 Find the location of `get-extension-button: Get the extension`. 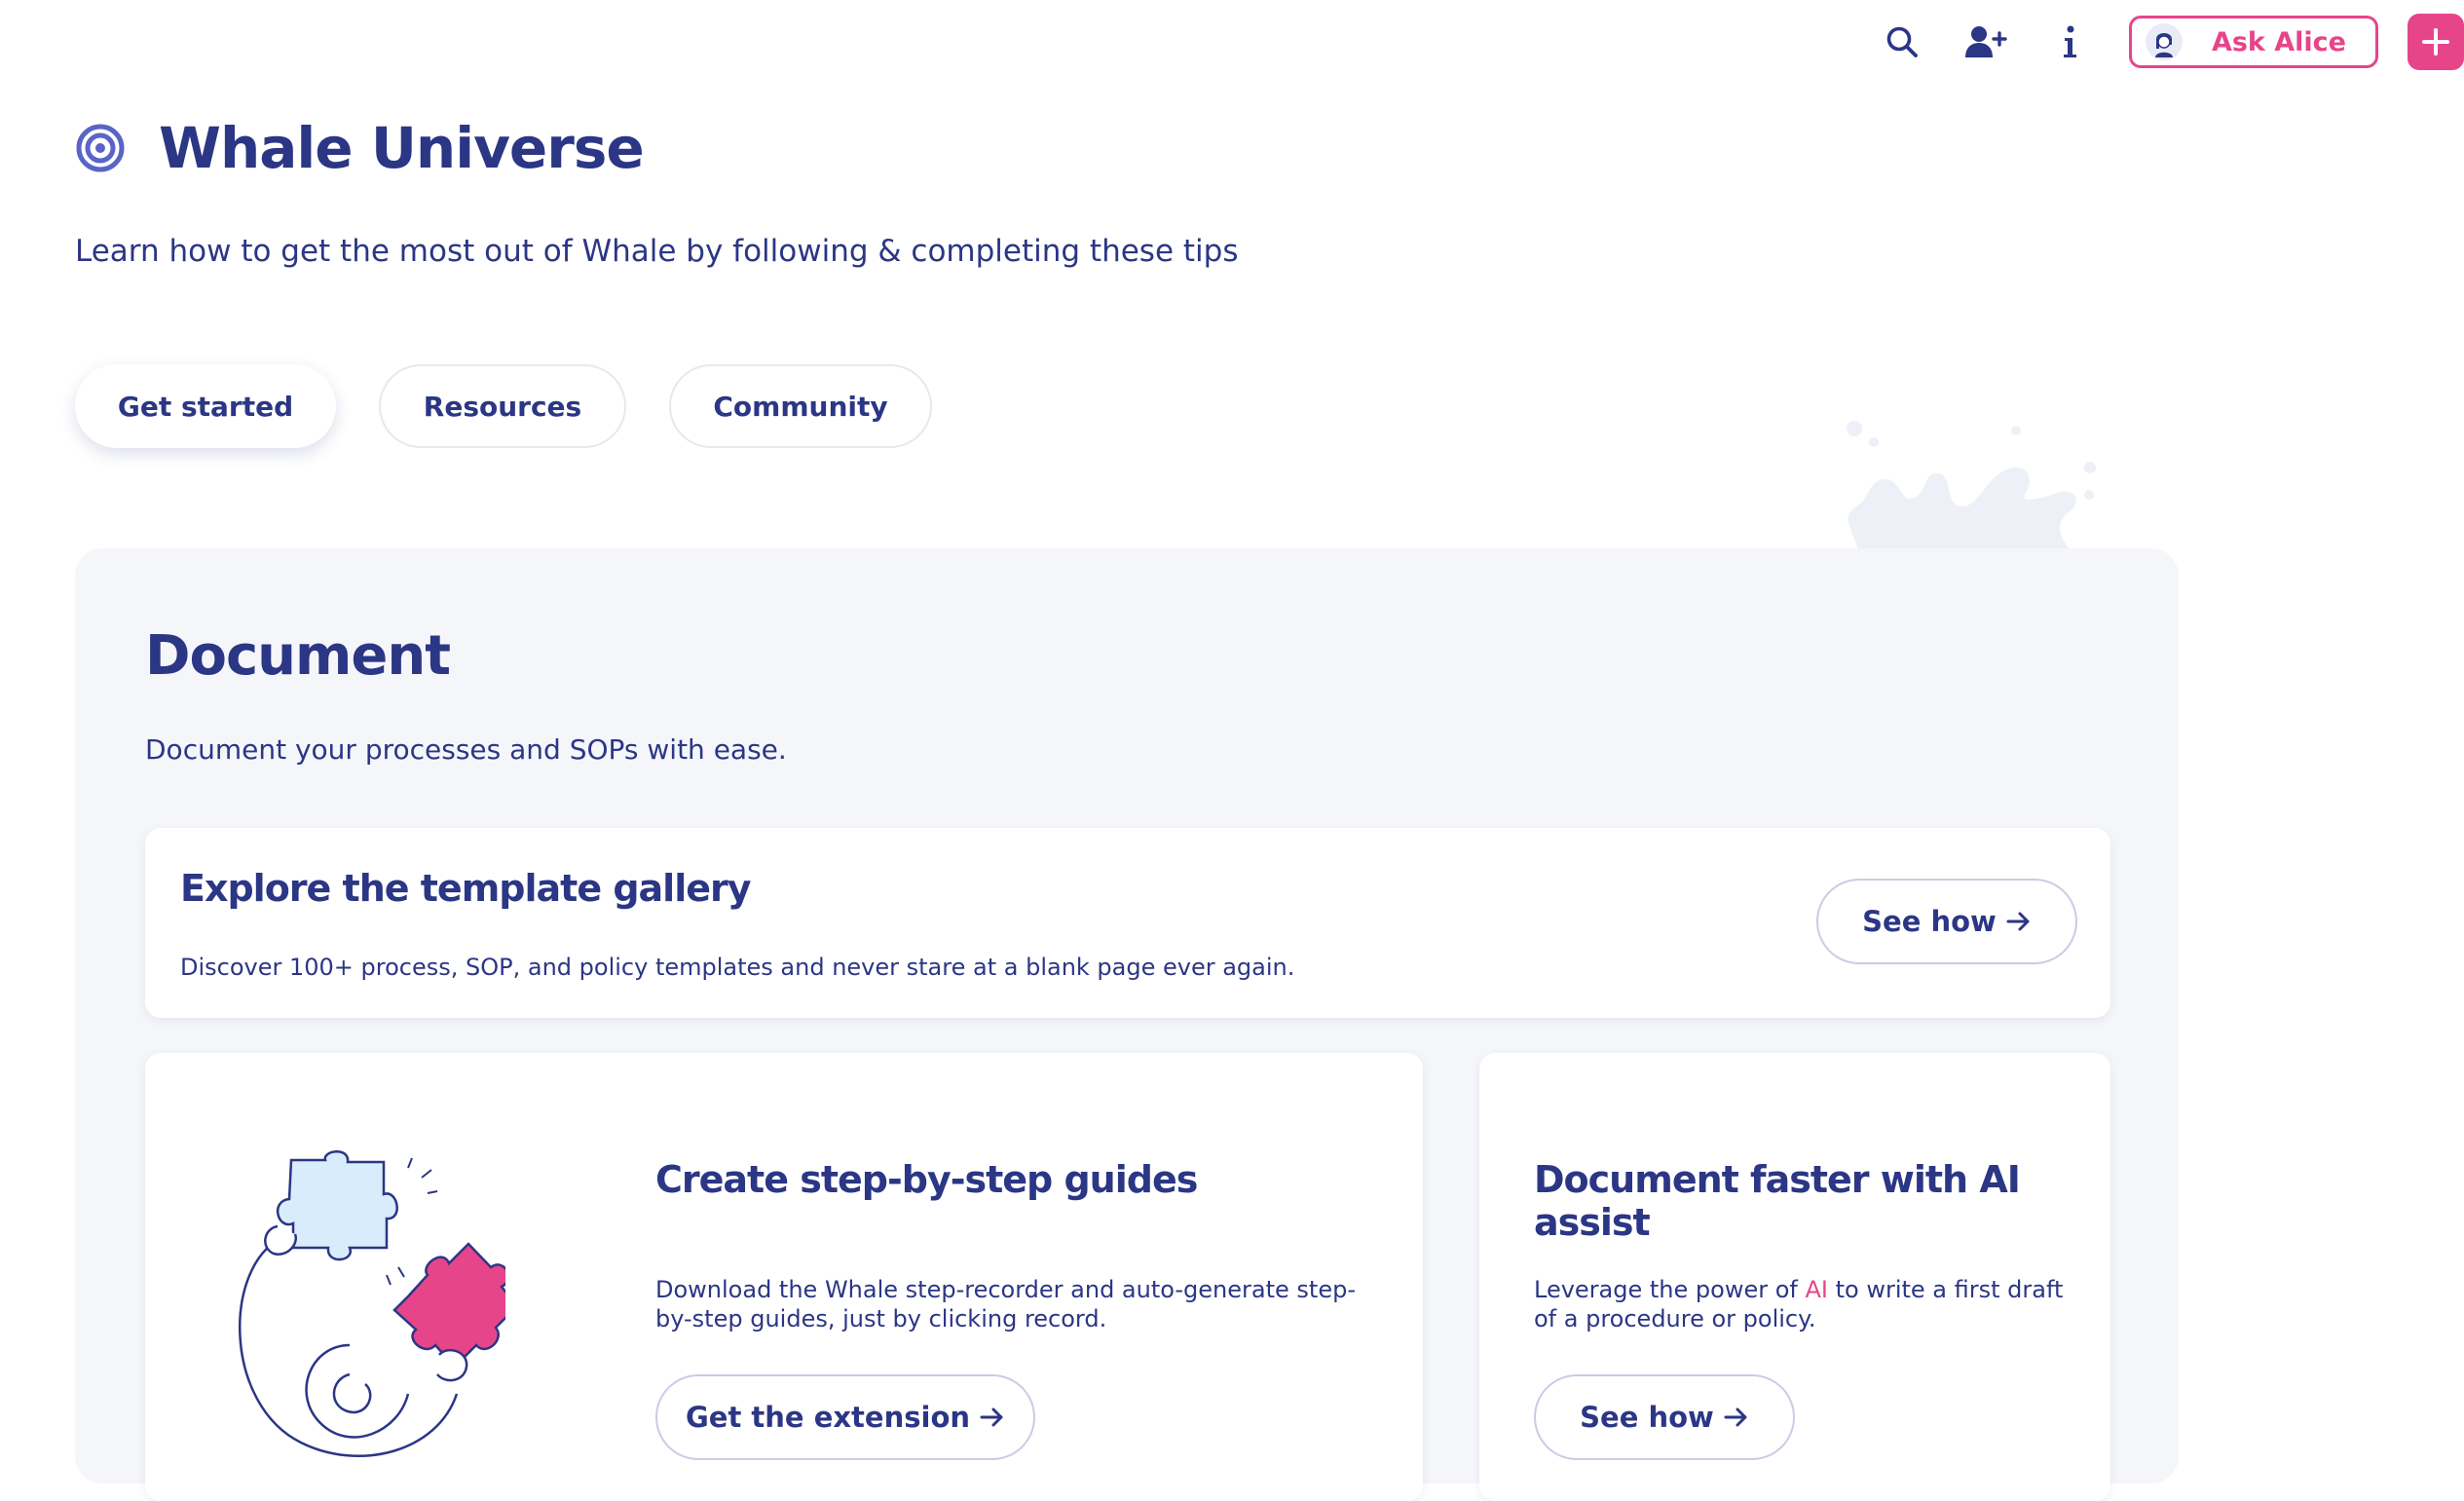

get-extension-button: Get the extension is located at coordinates (845, 1417).